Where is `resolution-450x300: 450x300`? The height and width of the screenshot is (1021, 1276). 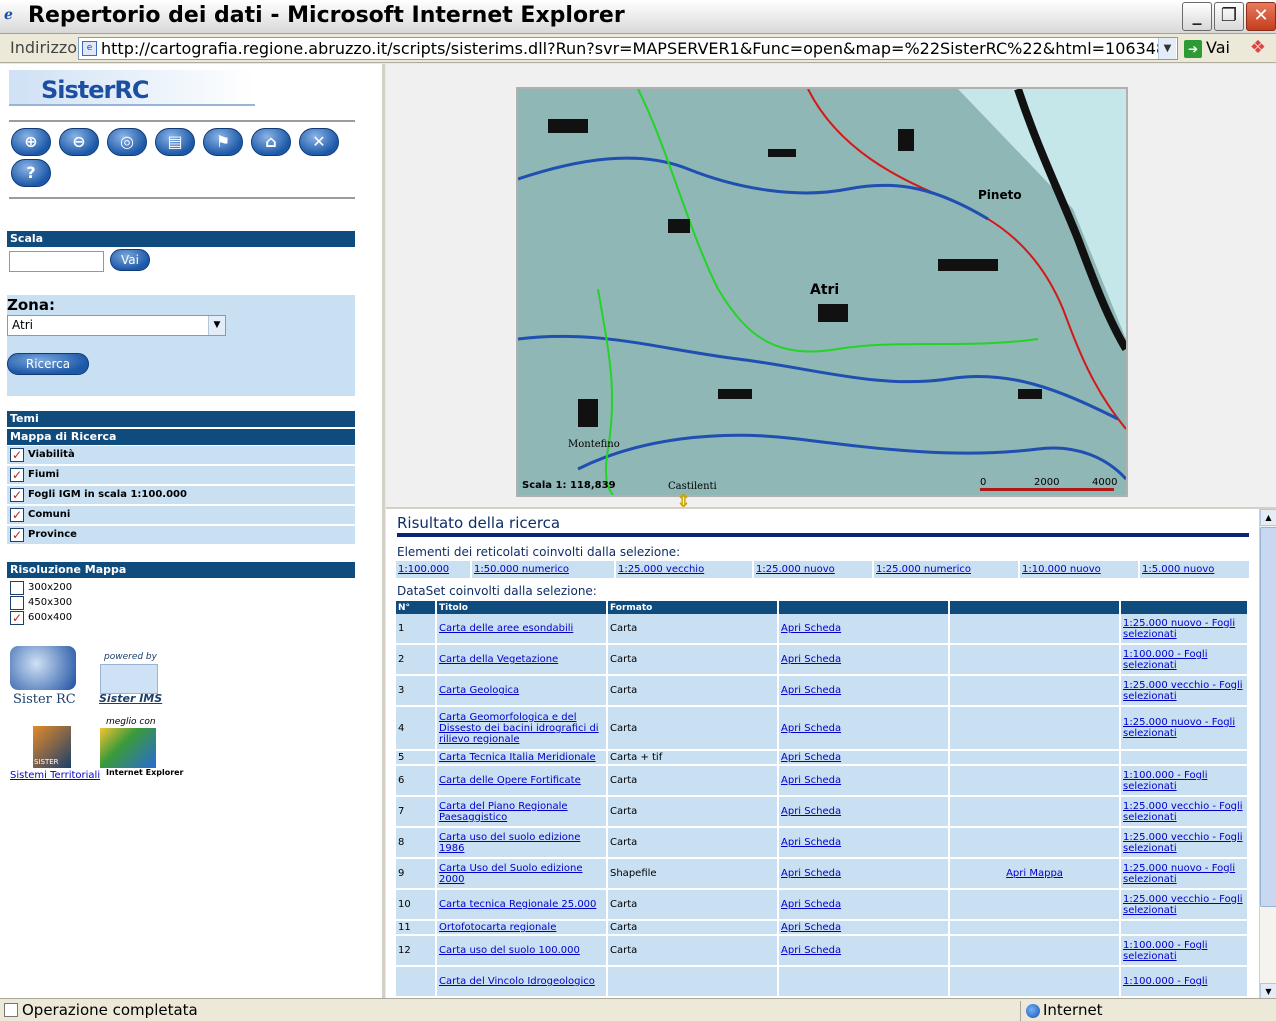
resolution-450x300: 450x300 is located at coordinates (39, 602).